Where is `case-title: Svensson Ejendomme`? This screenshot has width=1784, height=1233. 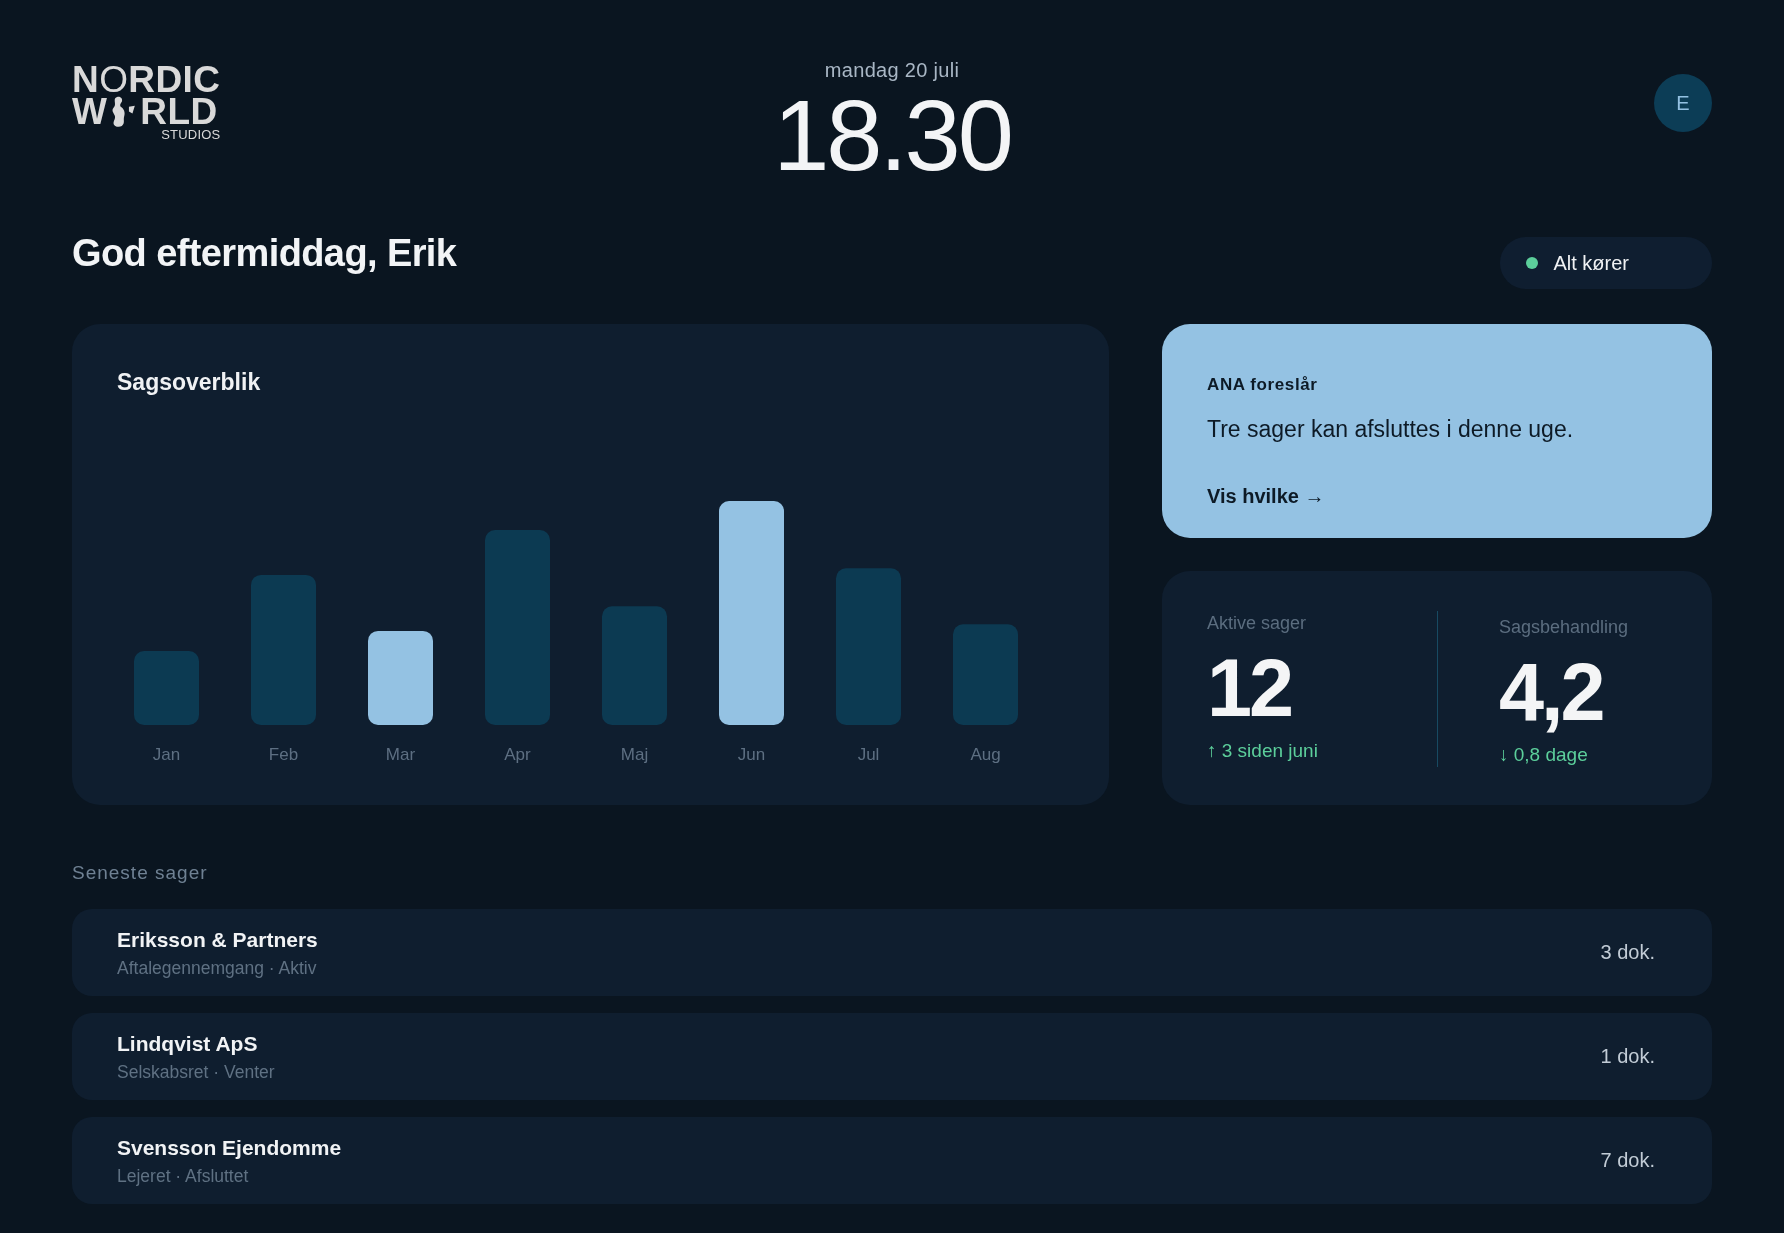 case-title: Svensson Ejendomme is located at coordinates (229, 1147).